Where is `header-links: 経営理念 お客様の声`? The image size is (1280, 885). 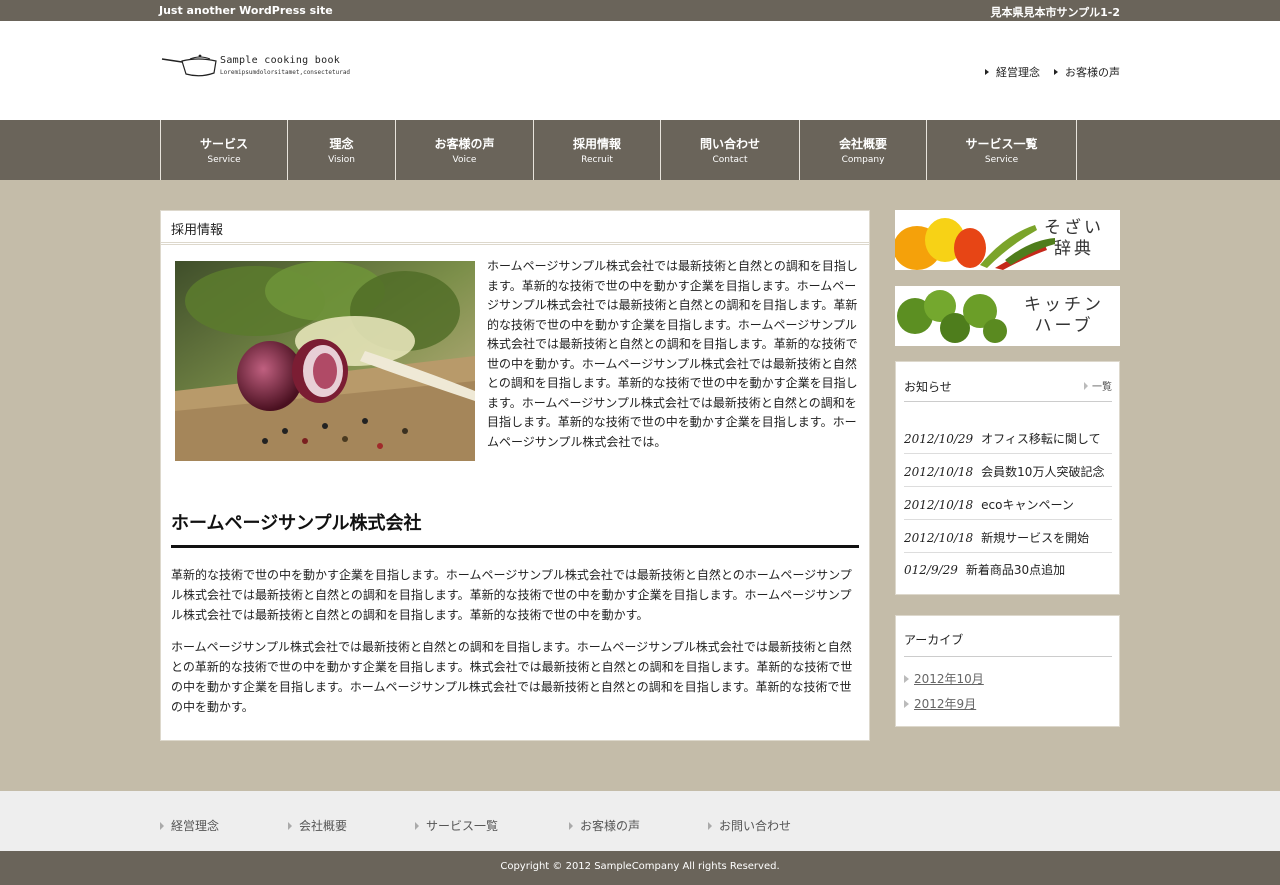 header-links: 経営理念 お客様の声 is located at coordinates (1052, 72).